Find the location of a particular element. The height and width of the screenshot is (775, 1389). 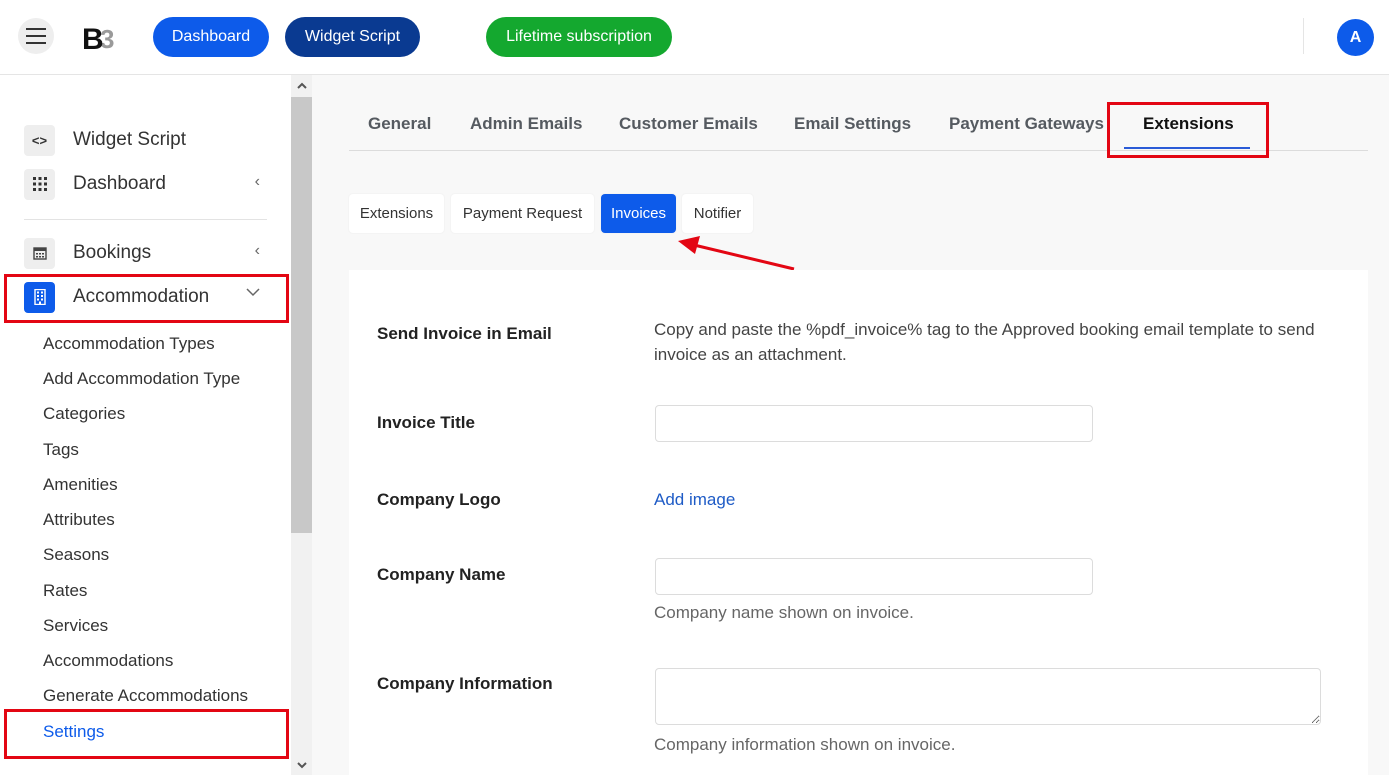

widget-script-button: Widget Script is located at coordinates (352, 37).